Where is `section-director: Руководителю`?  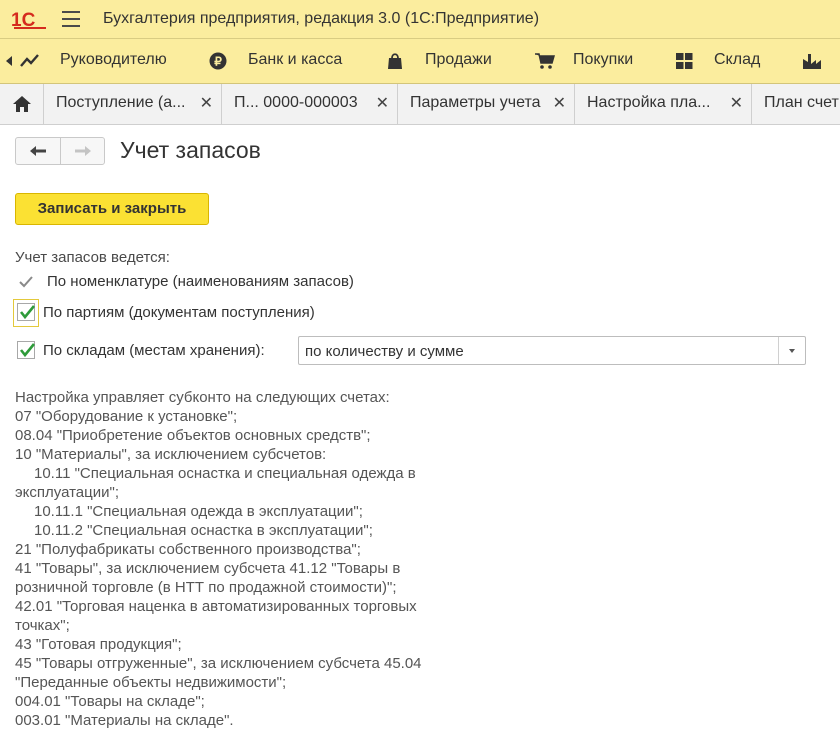 section-director: Руководителю is located at coordinates (113, 60).